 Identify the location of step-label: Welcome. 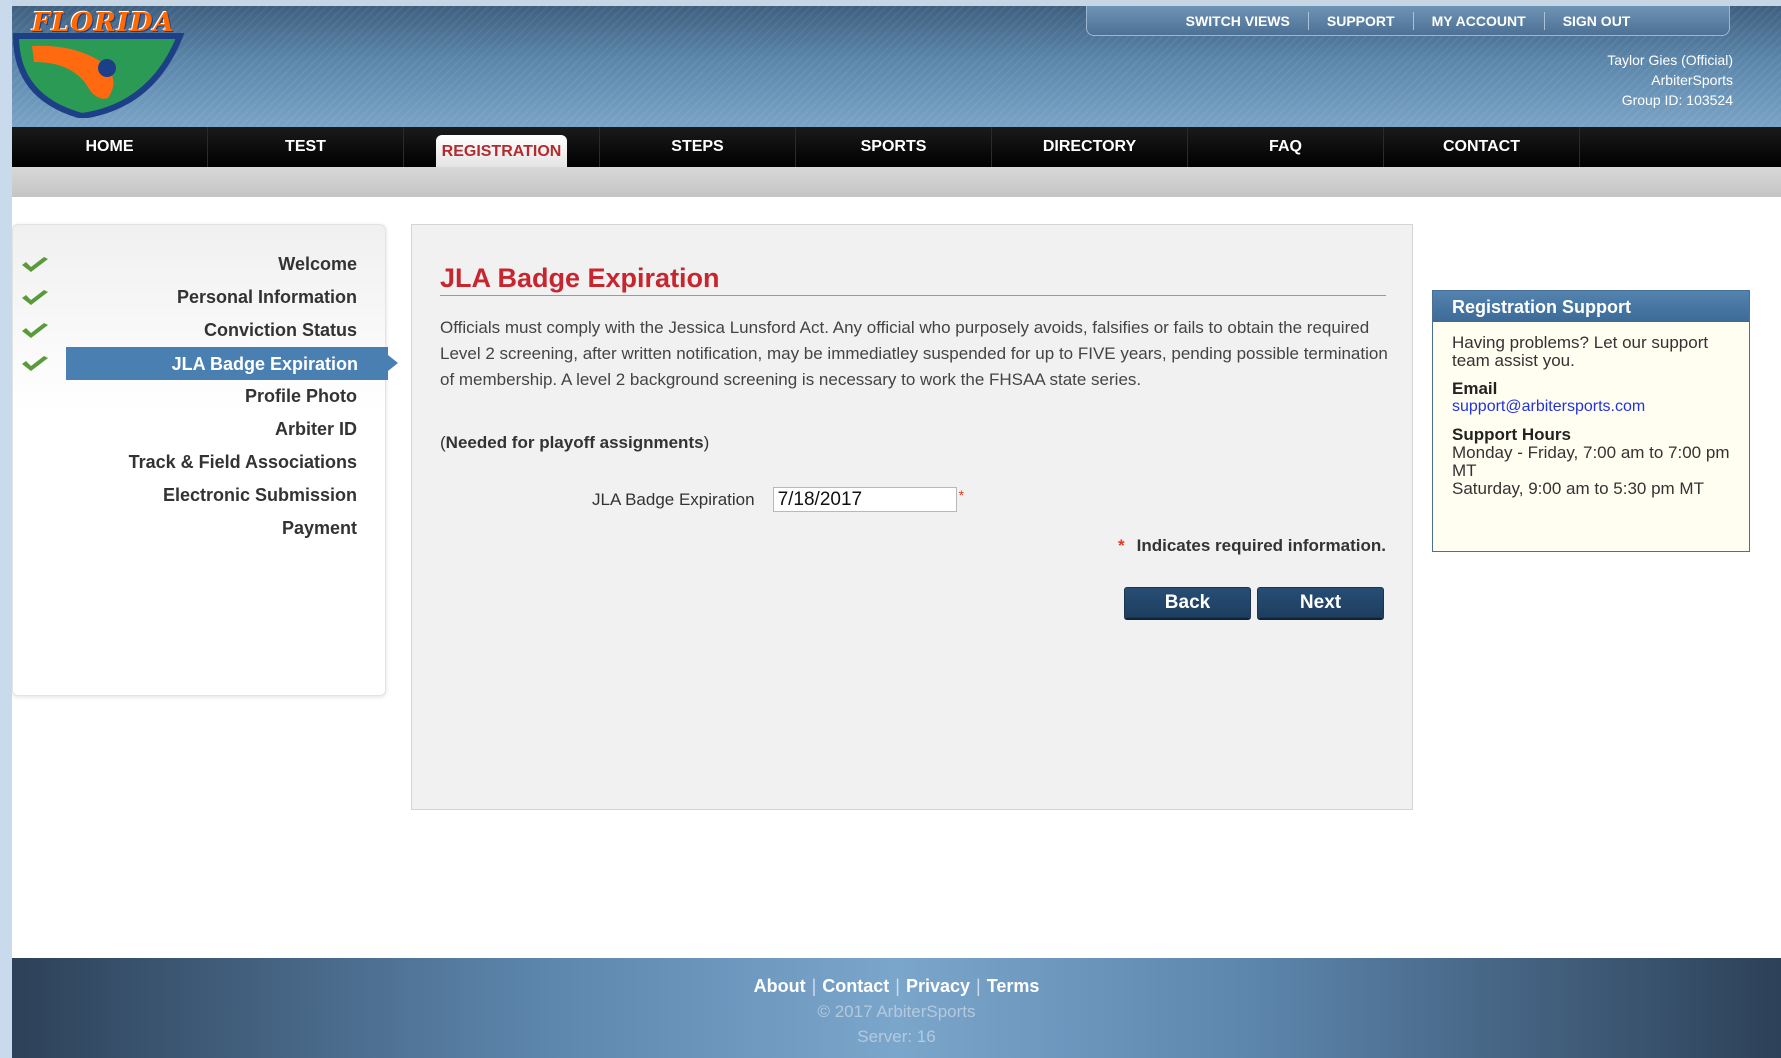
(317, 264).